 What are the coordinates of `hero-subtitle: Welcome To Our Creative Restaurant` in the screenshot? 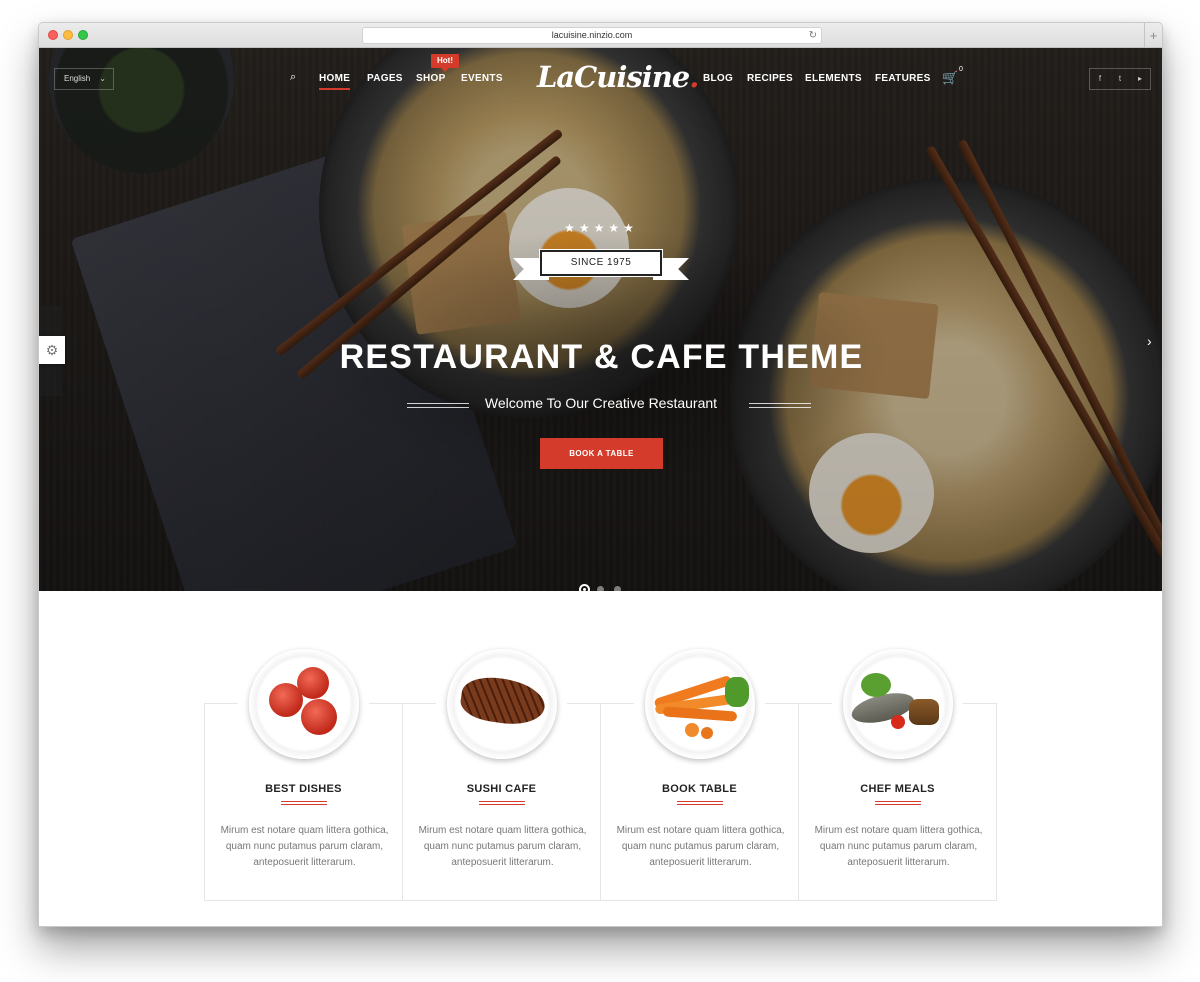 It's located at (601, 403).